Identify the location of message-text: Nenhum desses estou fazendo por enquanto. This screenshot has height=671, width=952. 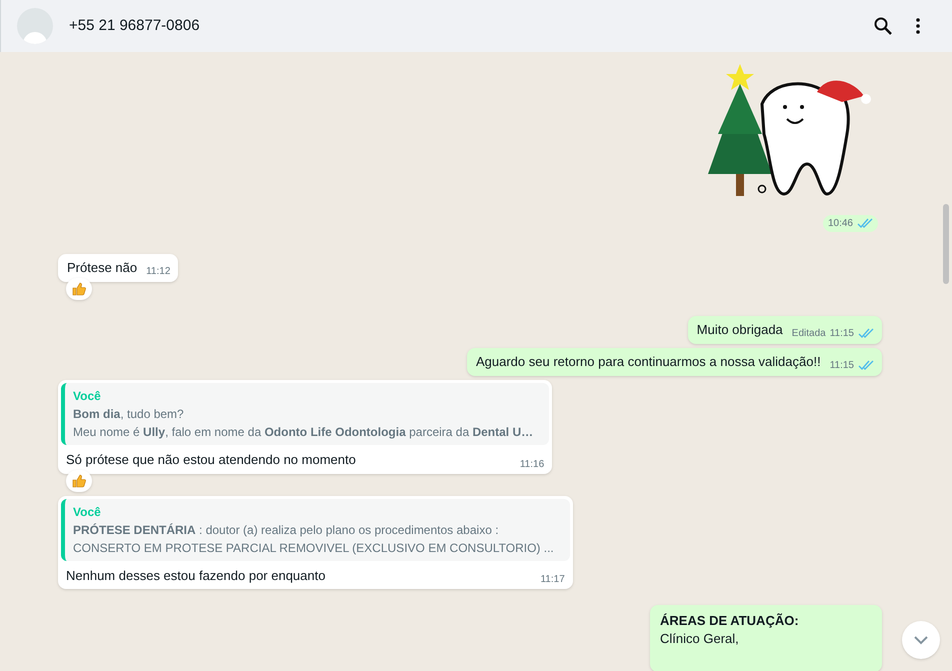
(196, 575).